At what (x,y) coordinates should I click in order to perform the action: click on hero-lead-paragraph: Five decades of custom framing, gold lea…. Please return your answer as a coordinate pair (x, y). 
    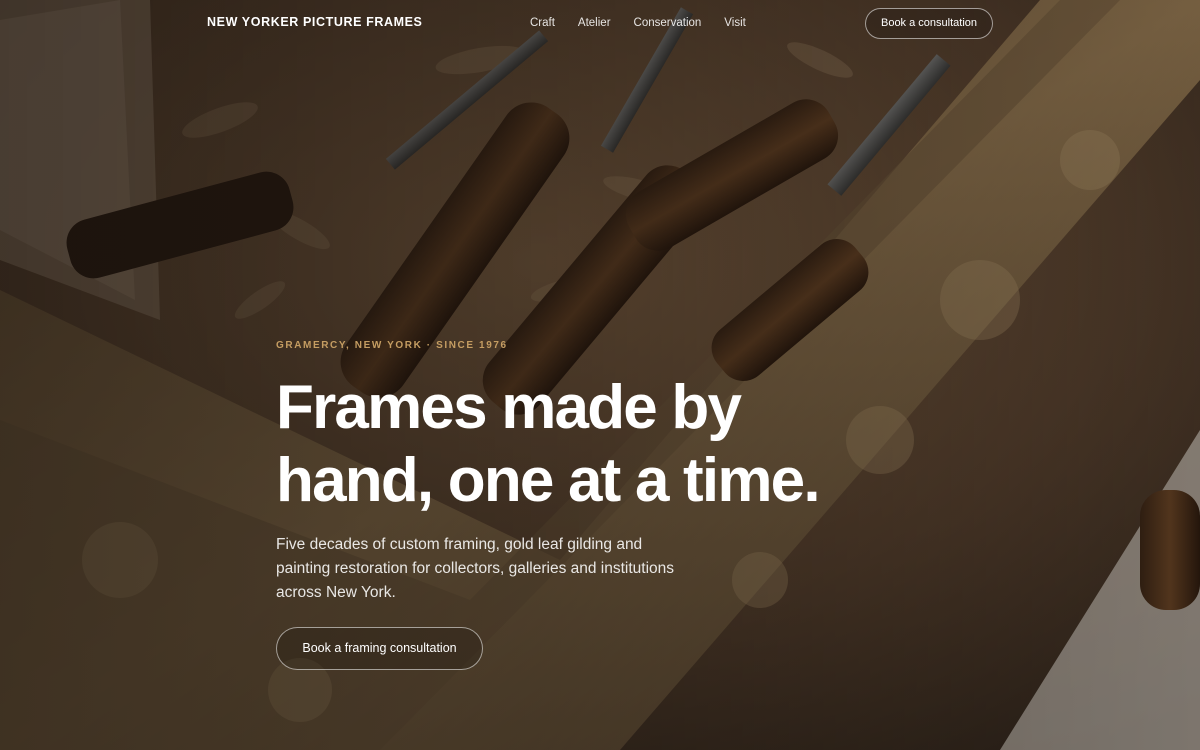
    Looking at the image, I should click on (491, 569).